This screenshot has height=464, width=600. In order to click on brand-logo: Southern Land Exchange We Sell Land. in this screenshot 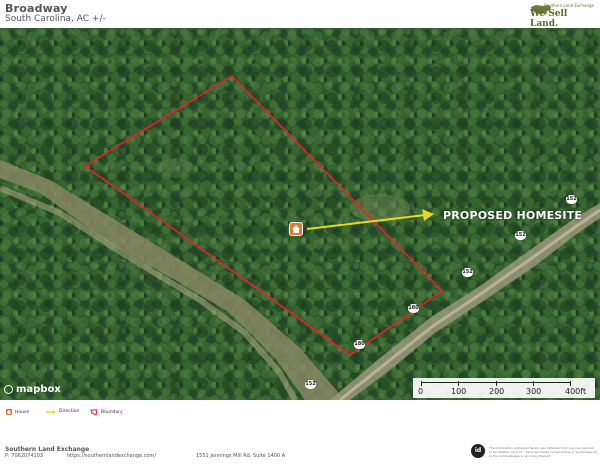, I will do `click(562, 16)`.